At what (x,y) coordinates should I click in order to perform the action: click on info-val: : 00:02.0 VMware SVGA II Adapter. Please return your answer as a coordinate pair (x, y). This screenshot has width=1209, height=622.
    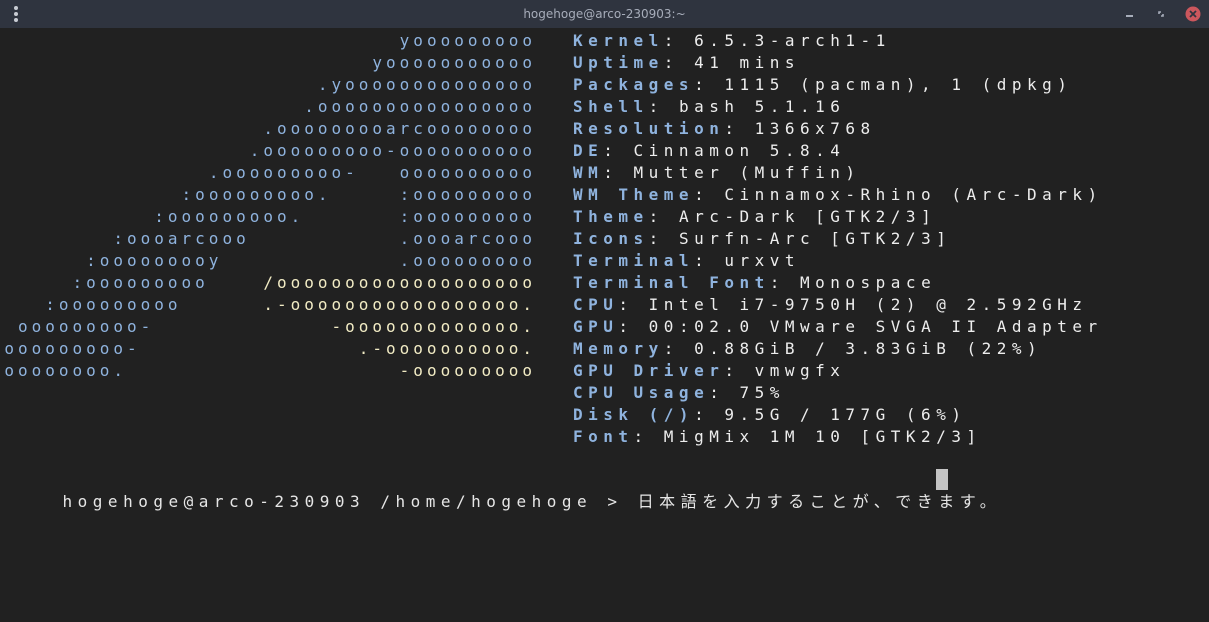
    Looking at the image, I should click on (860, 326).